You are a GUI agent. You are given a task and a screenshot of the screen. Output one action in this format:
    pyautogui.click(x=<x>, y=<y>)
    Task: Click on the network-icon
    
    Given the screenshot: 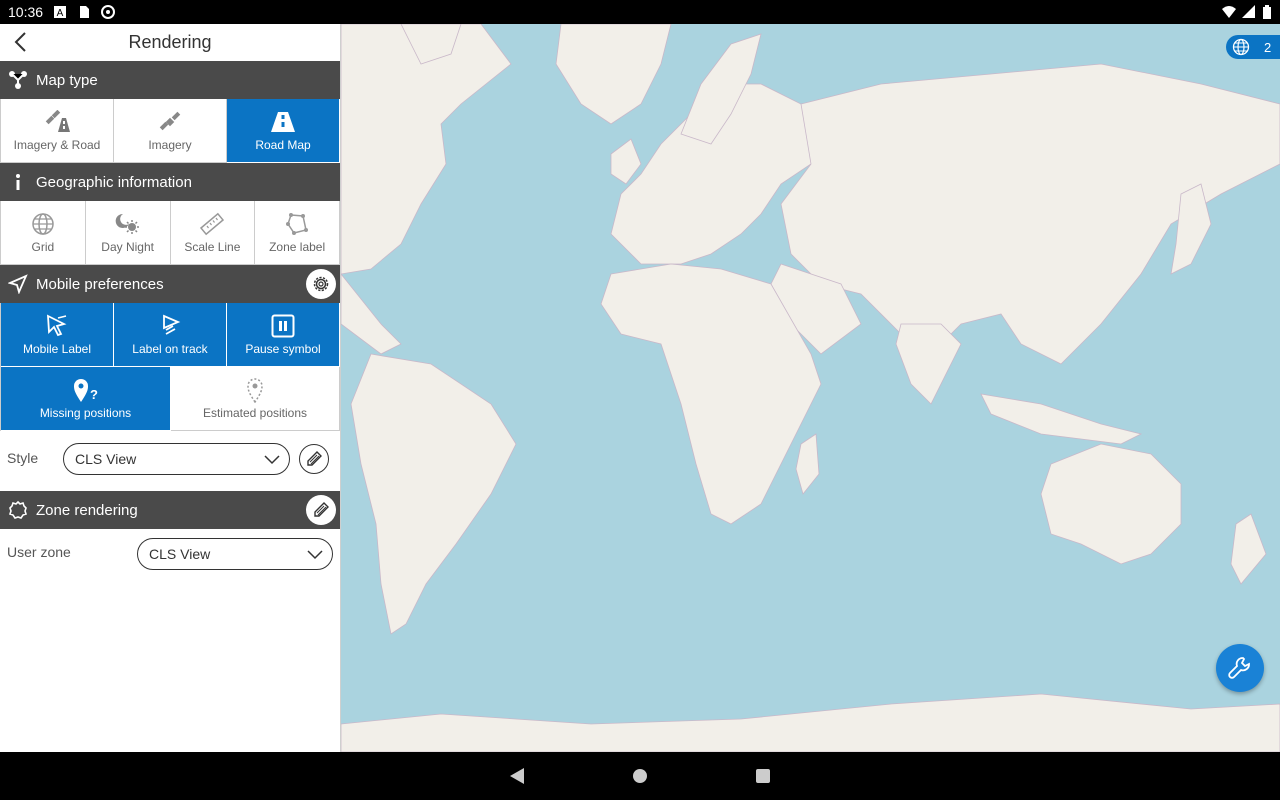 What is the action you would take?
    pyautogui.click(x=18, y=80)
    